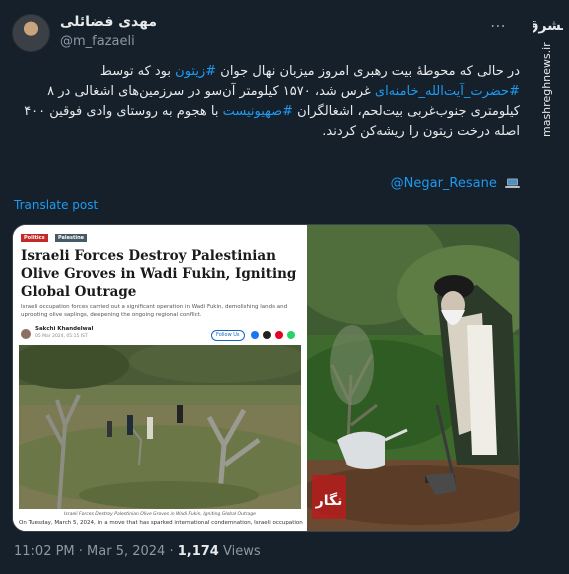 This screenshot has height=574, width=569. Describe the element at coordinates (96, 551) in the screenshot. I see `timestamp: 11:02 PM · Mar 5, 2024 ·` at that location.